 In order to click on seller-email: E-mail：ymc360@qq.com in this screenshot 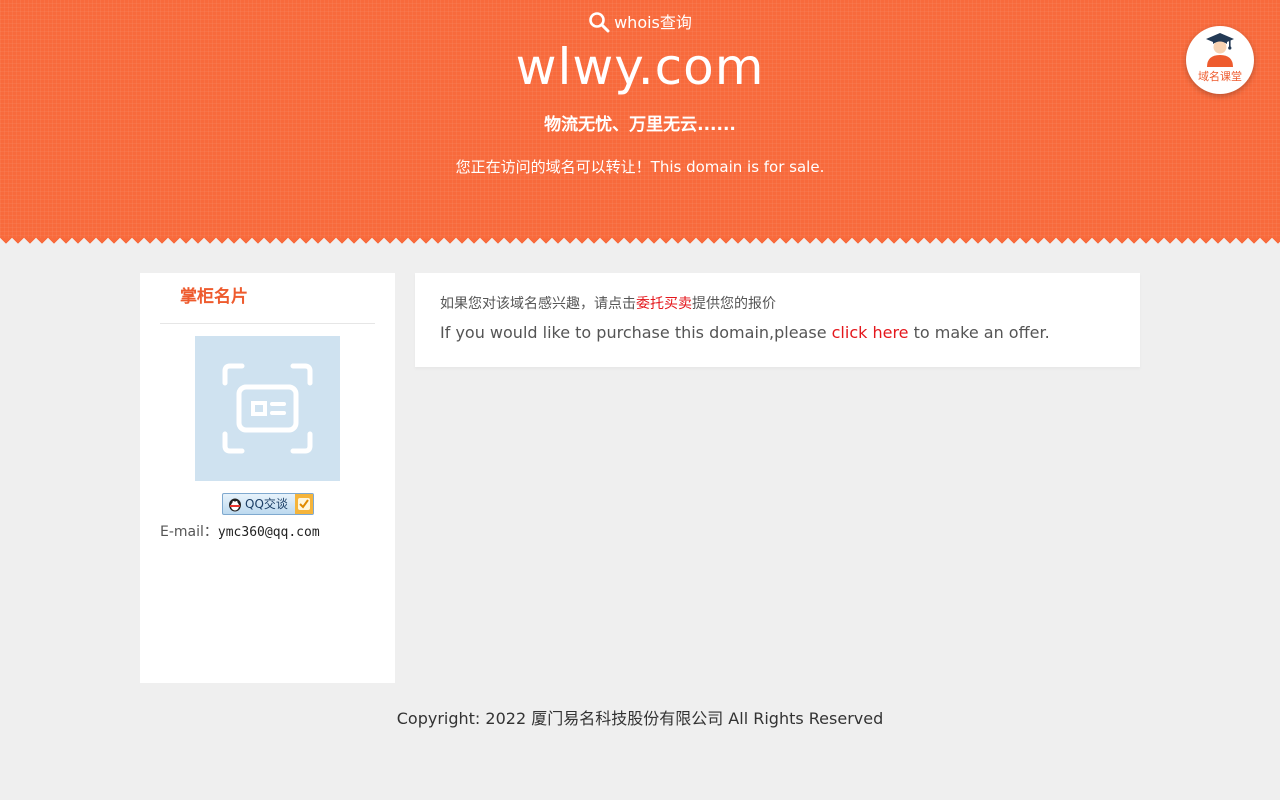, I will do `click(240, 532)`.